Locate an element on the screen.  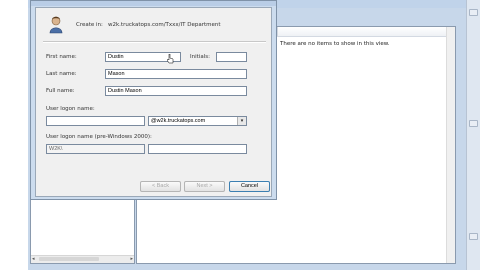
initials-label: Initials: is located at coordinates (200, 57).